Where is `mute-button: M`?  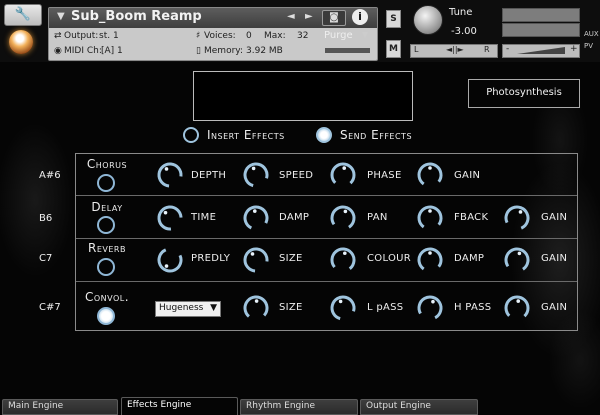 mute-button: M is located at coordinates (393, 49).